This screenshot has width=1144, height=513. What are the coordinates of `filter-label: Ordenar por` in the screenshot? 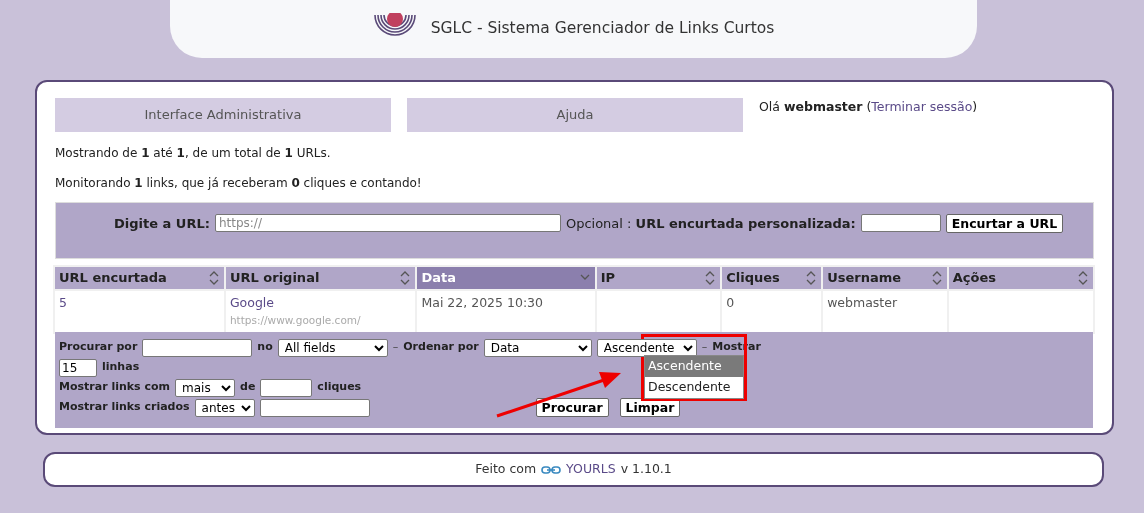 It's located at (441, 347).